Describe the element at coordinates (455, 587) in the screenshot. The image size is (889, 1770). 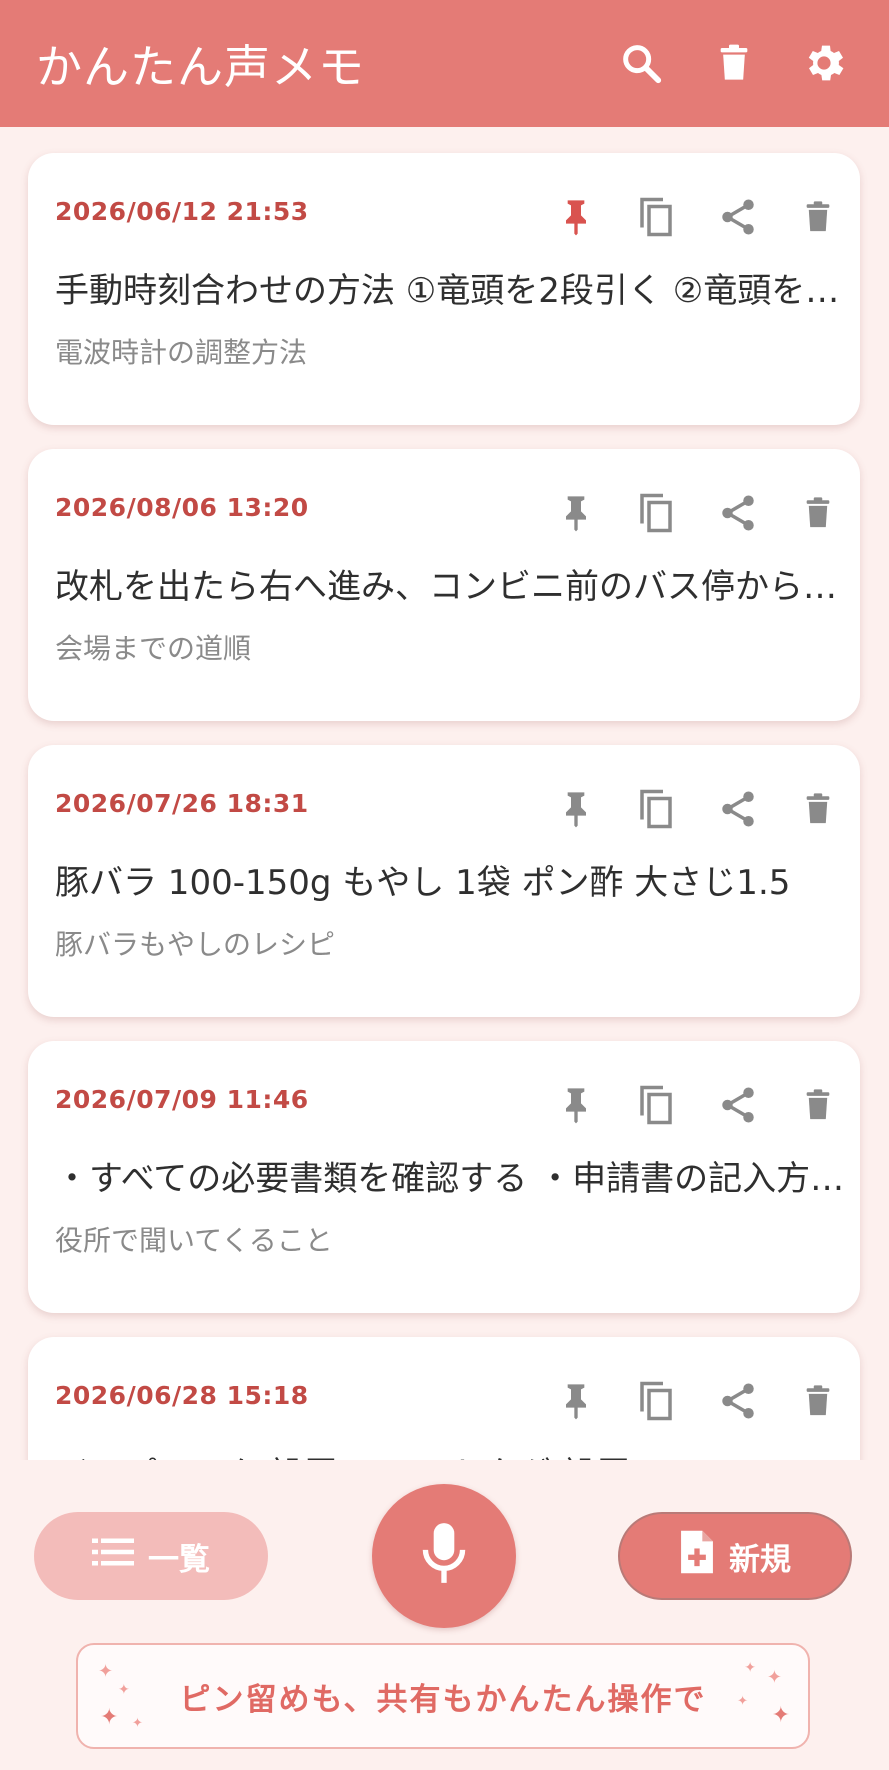
I see `memo-body: 改札を出たら右へ進み、コンビニ前のバス停から乗る` at that location.